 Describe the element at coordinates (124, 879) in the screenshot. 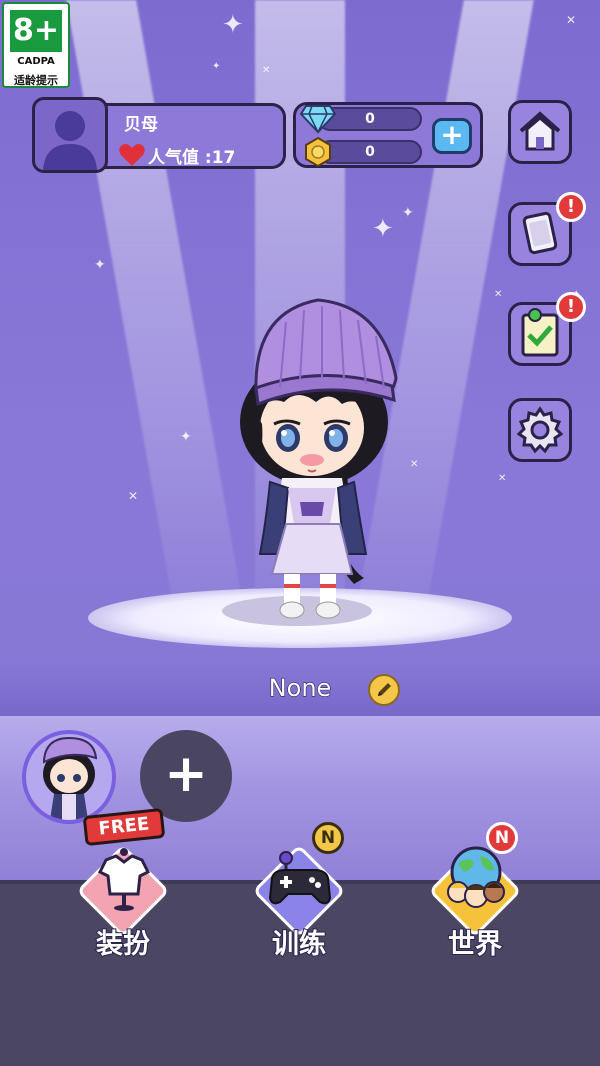

I see `shirt-mannequin-icon` at that location.